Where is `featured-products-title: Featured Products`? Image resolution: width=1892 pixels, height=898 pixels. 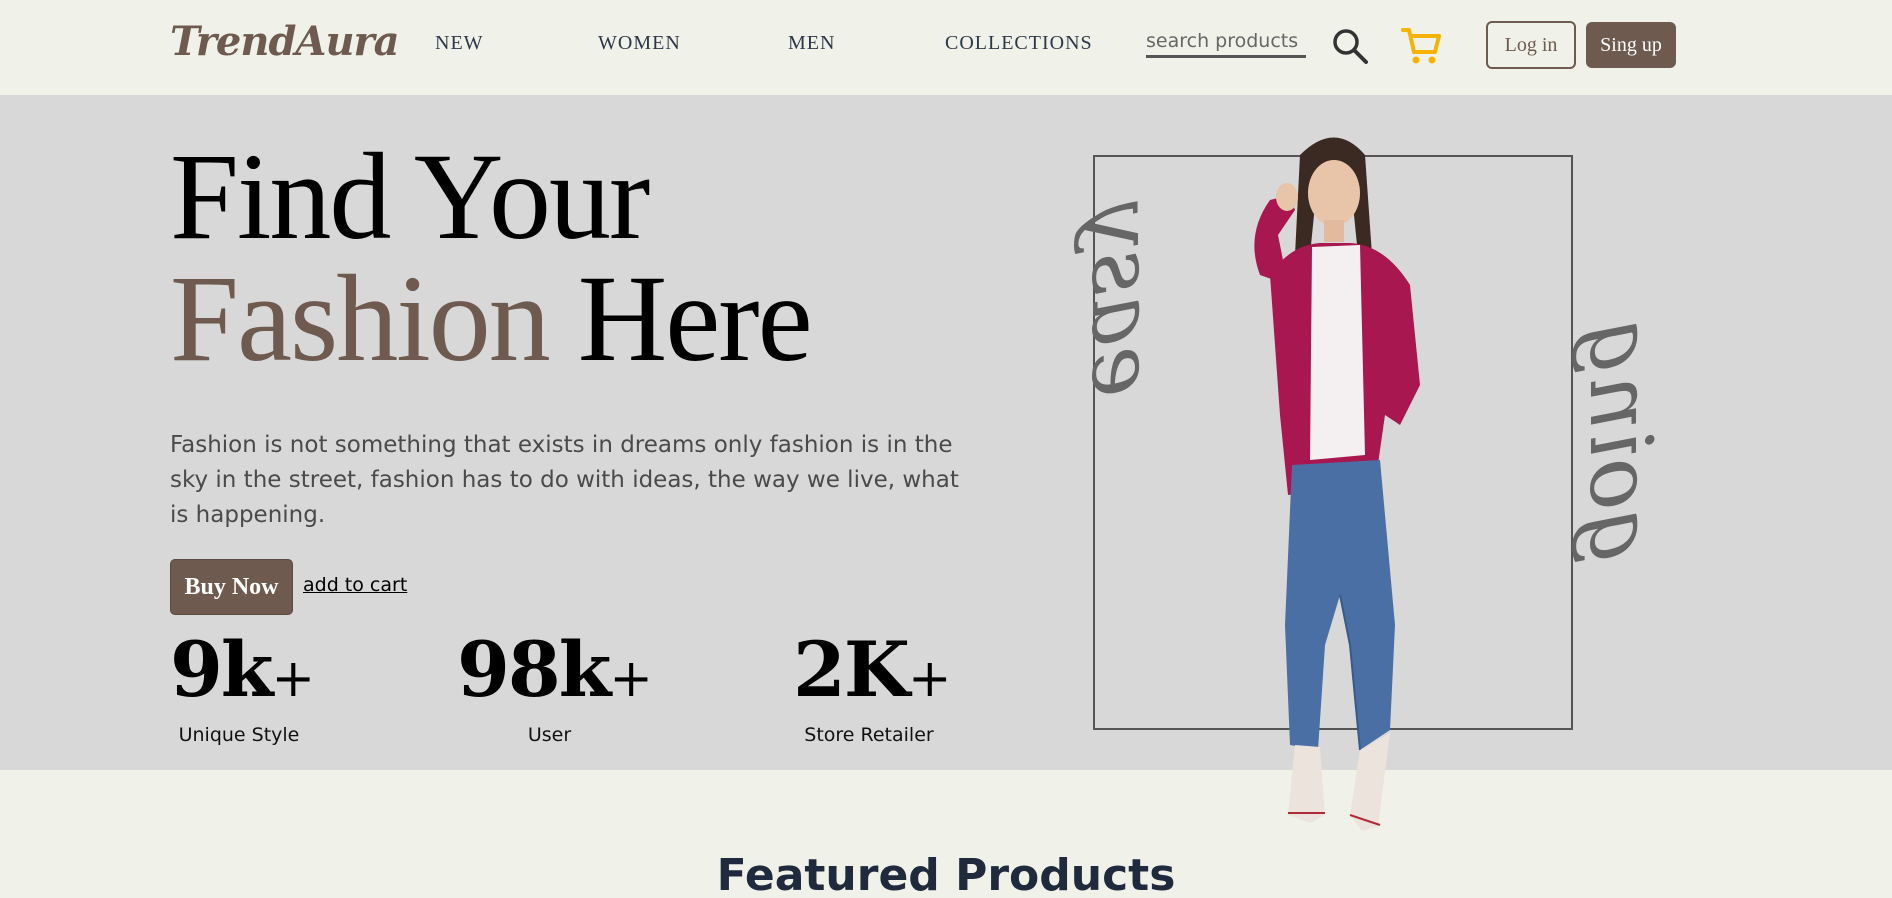 featured-products-title: Featured Products is located at coordinates (946, 874).